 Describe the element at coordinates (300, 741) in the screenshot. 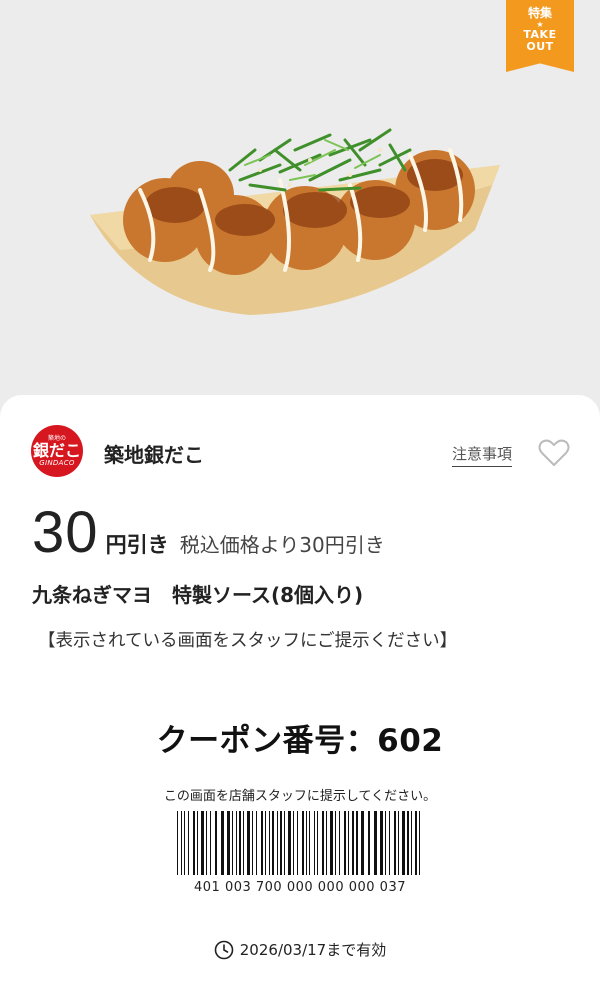

I see `coupon-number: クーポン番号：602` at that location.